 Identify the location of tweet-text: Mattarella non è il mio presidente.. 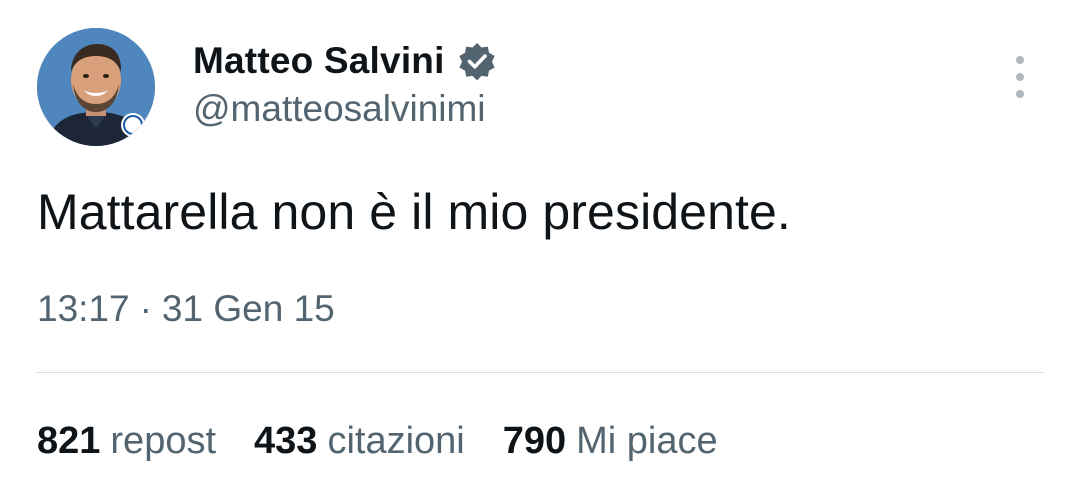
(414, 212).